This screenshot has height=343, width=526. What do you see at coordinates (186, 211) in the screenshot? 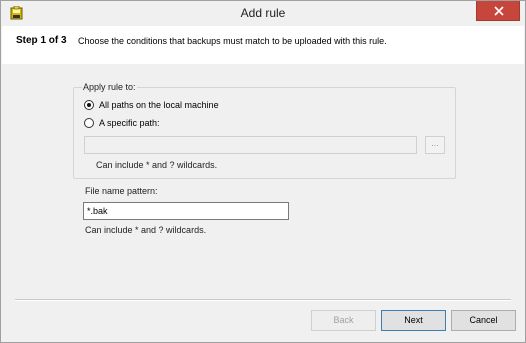
I see `file-name-pattern-input` at bounding box center [186, 211].